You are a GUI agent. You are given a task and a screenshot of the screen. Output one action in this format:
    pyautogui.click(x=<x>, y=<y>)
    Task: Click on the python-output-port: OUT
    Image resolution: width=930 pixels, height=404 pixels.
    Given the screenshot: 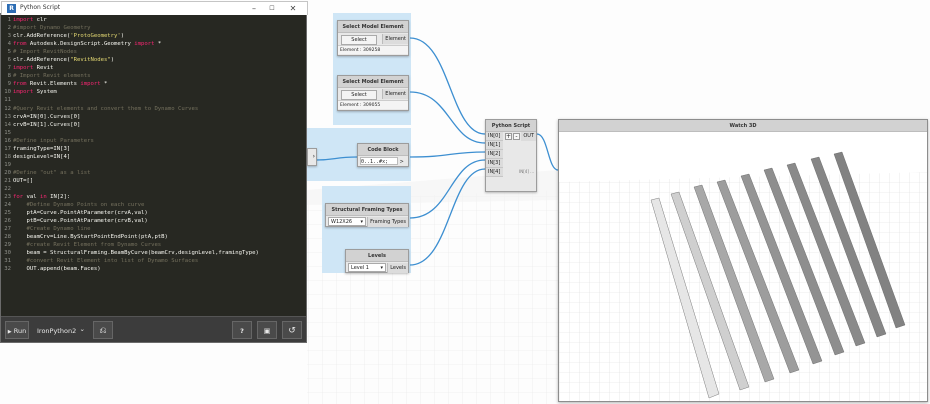 What is the action you would take?
    pyautogui.click(x=528, y=136)
    